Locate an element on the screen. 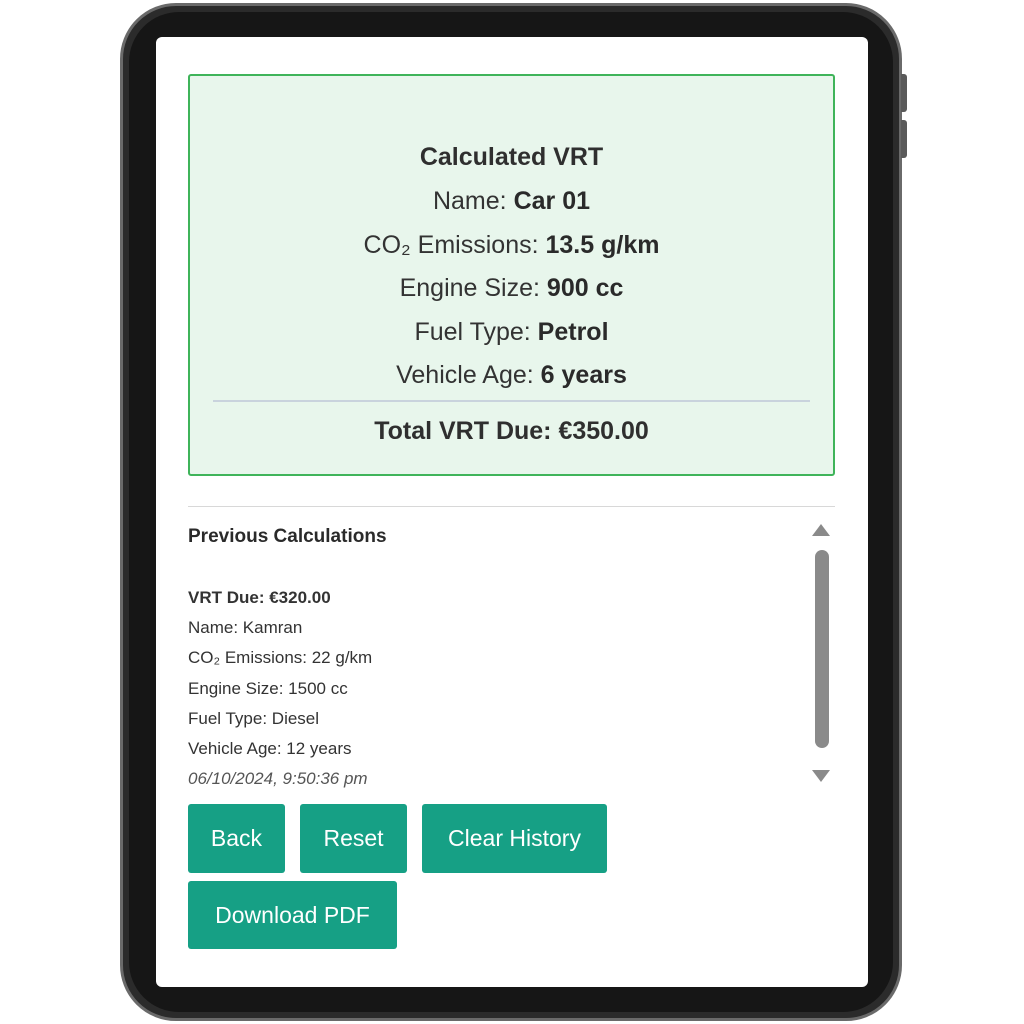 The image size is (1024, 1024). result-co2-label: CO₂ Emissions: is located at coordinates (454, 245).